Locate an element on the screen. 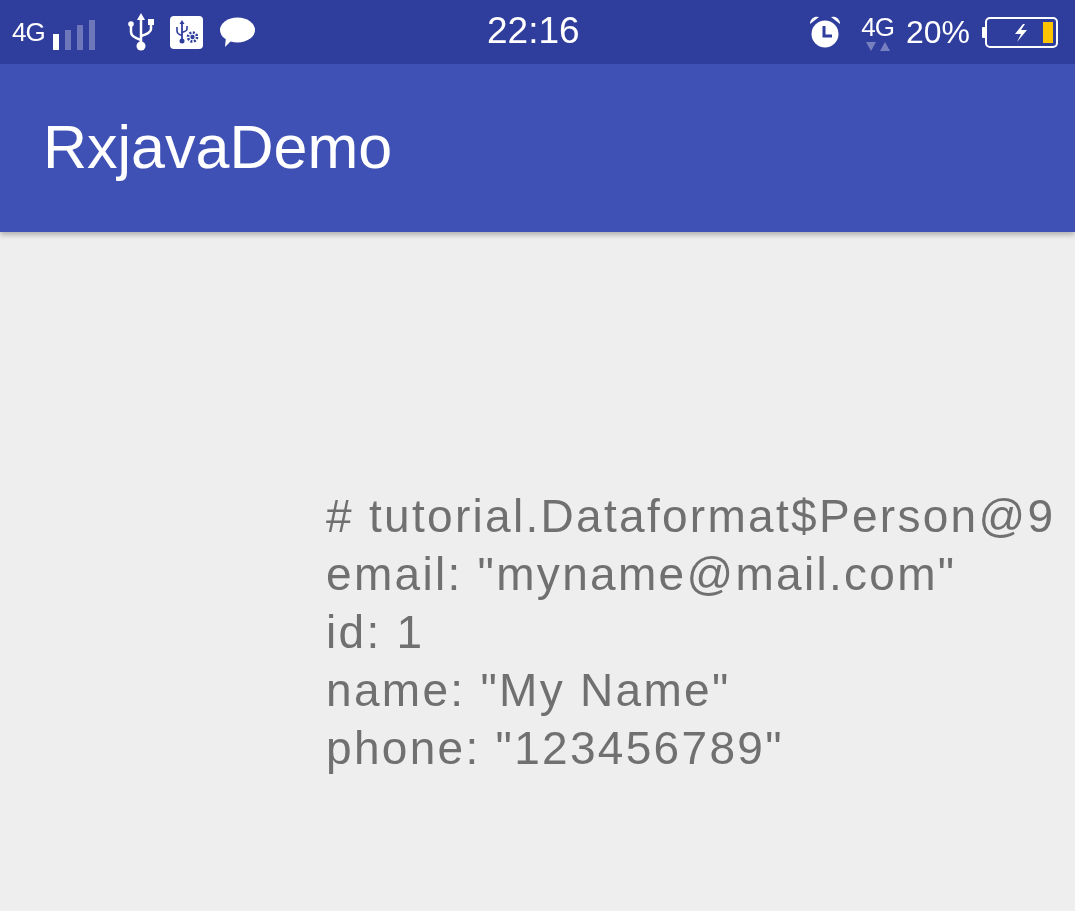 The image size is (1075, 911). data-arrows-icon is located at coordinates (877, 46).